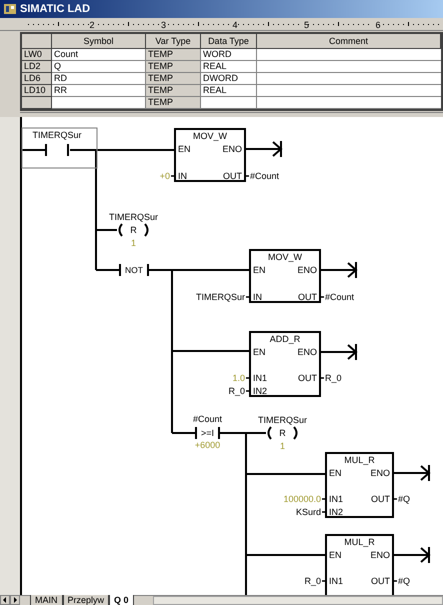 The image size is (443, 605). Describe the element at coordinates (306, 25) in the screenshot. I see `ruler-number: 5` at that location.